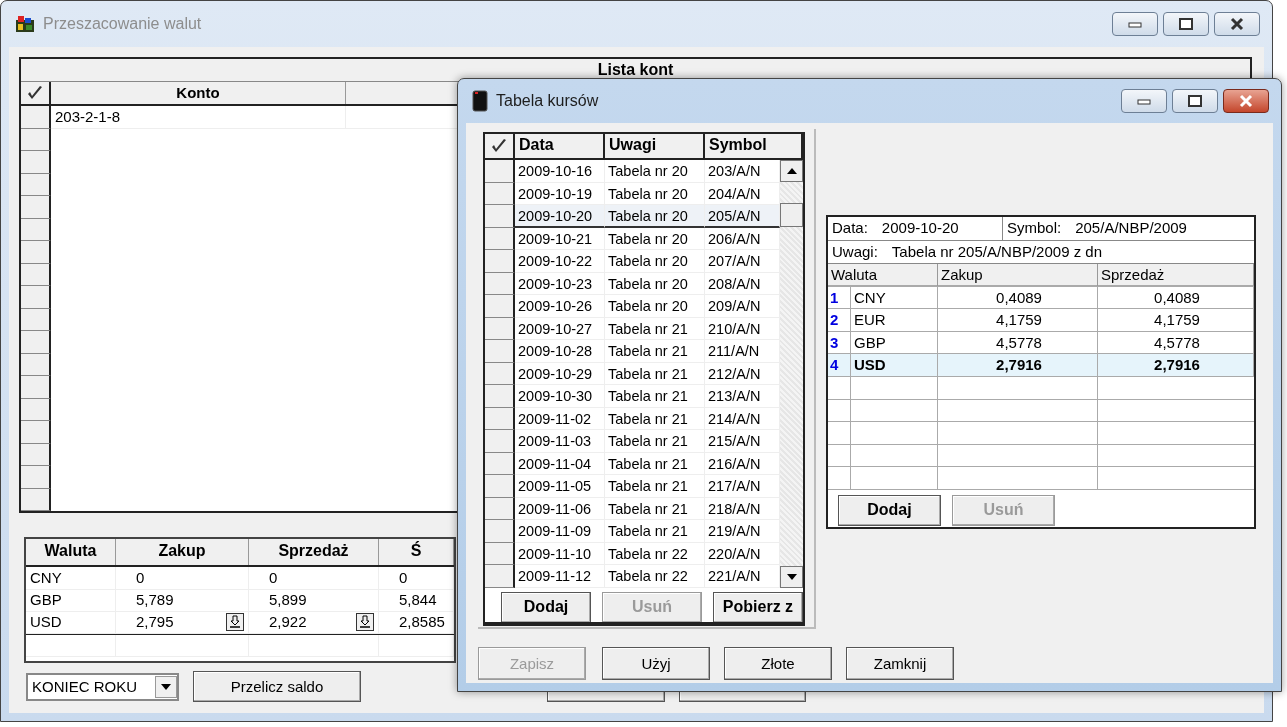 The width and height of the screenshot is (1287, 727). I want to click on maximize-icon, so click(1186, 24).